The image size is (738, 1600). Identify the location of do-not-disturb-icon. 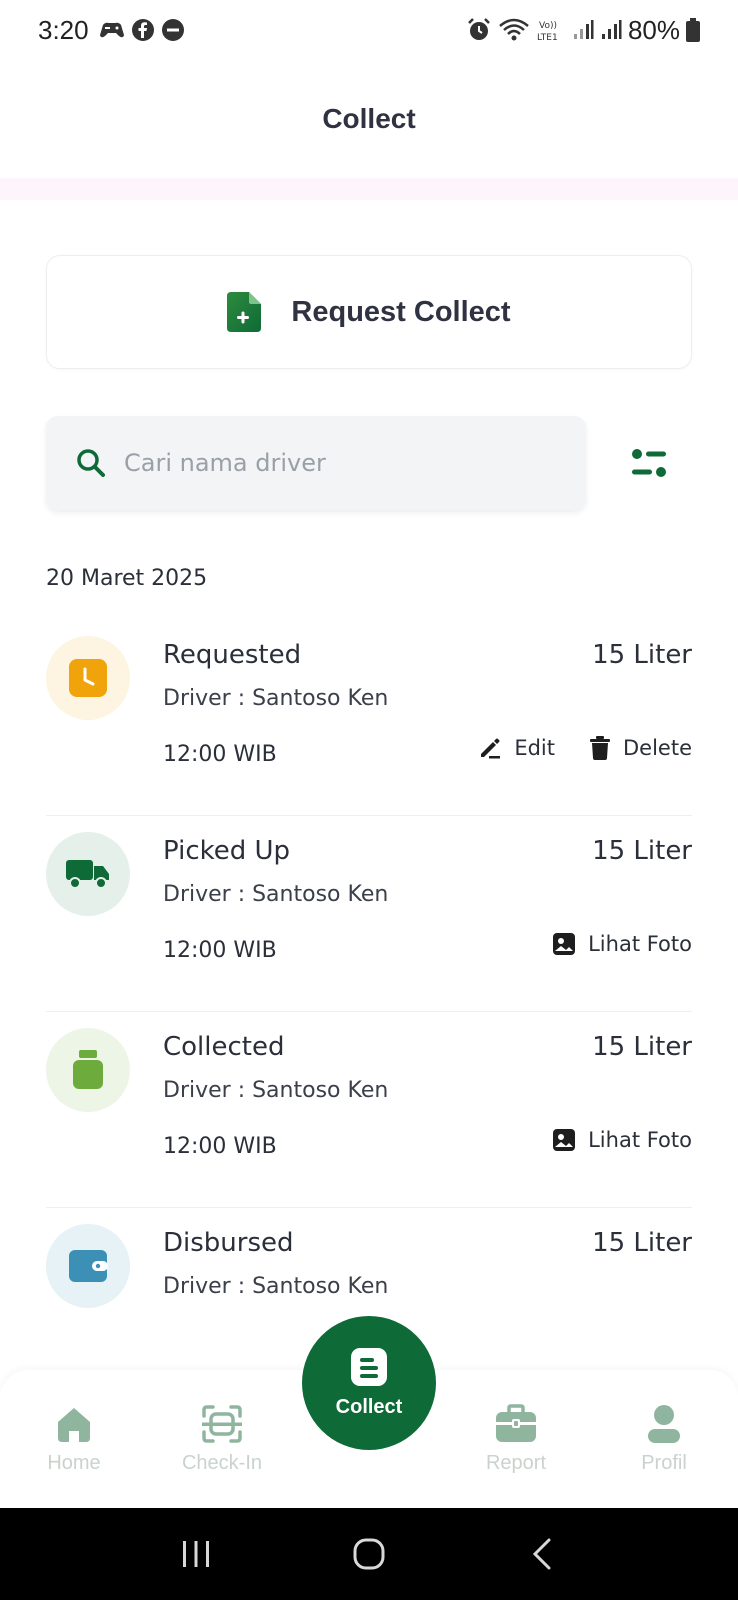
(172, 30).